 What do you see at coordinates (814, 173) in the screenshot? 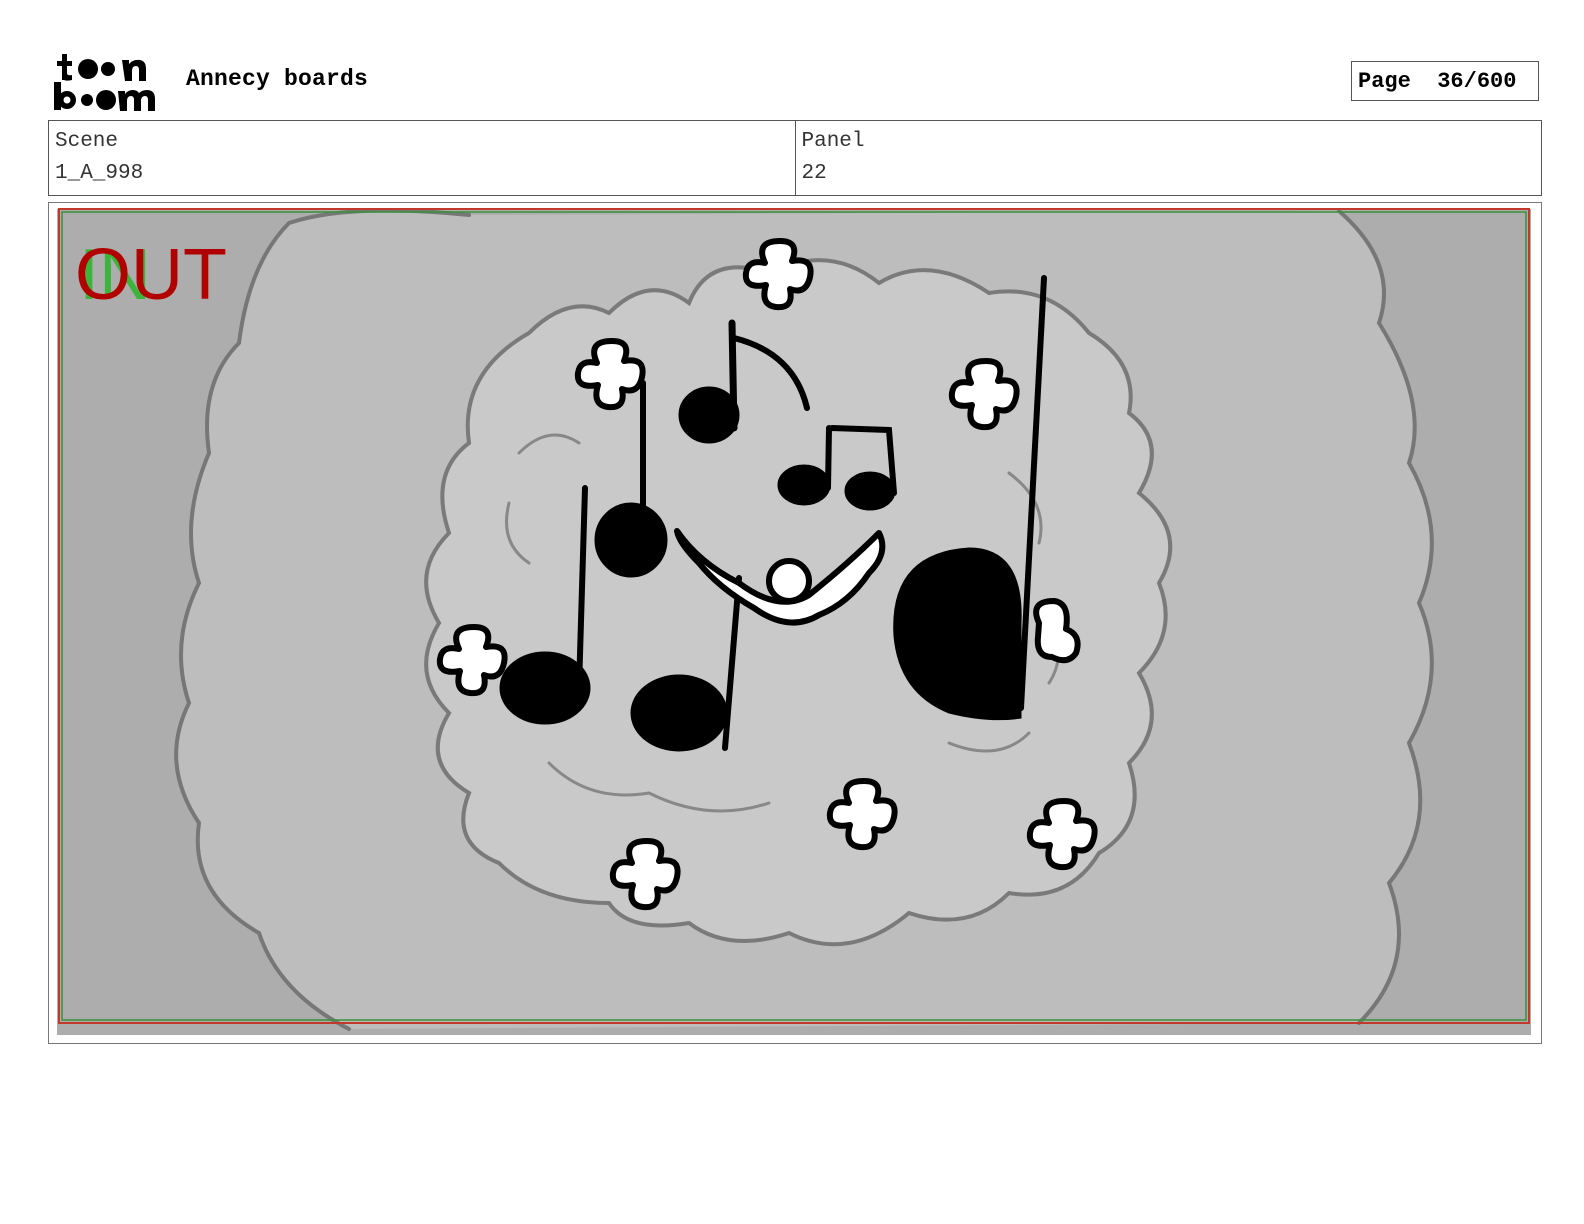
I see `panel-value: 22` at bounding box center [814, 173].